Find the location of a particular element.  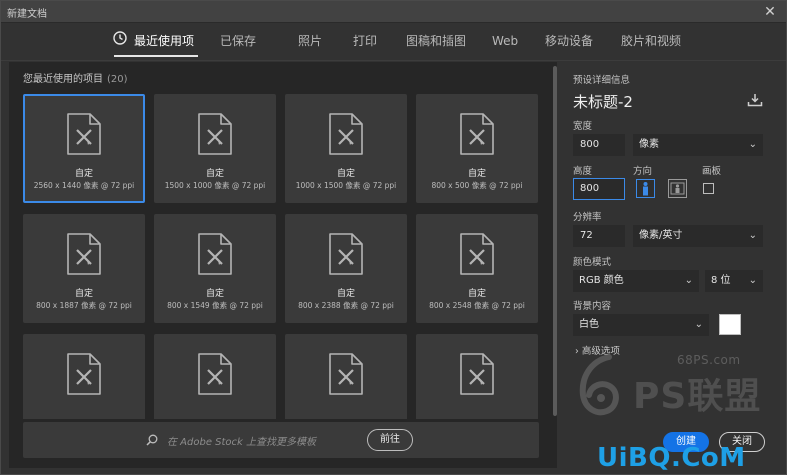

watermark-domain: 68PS.com is located at coordinates (709, 360).